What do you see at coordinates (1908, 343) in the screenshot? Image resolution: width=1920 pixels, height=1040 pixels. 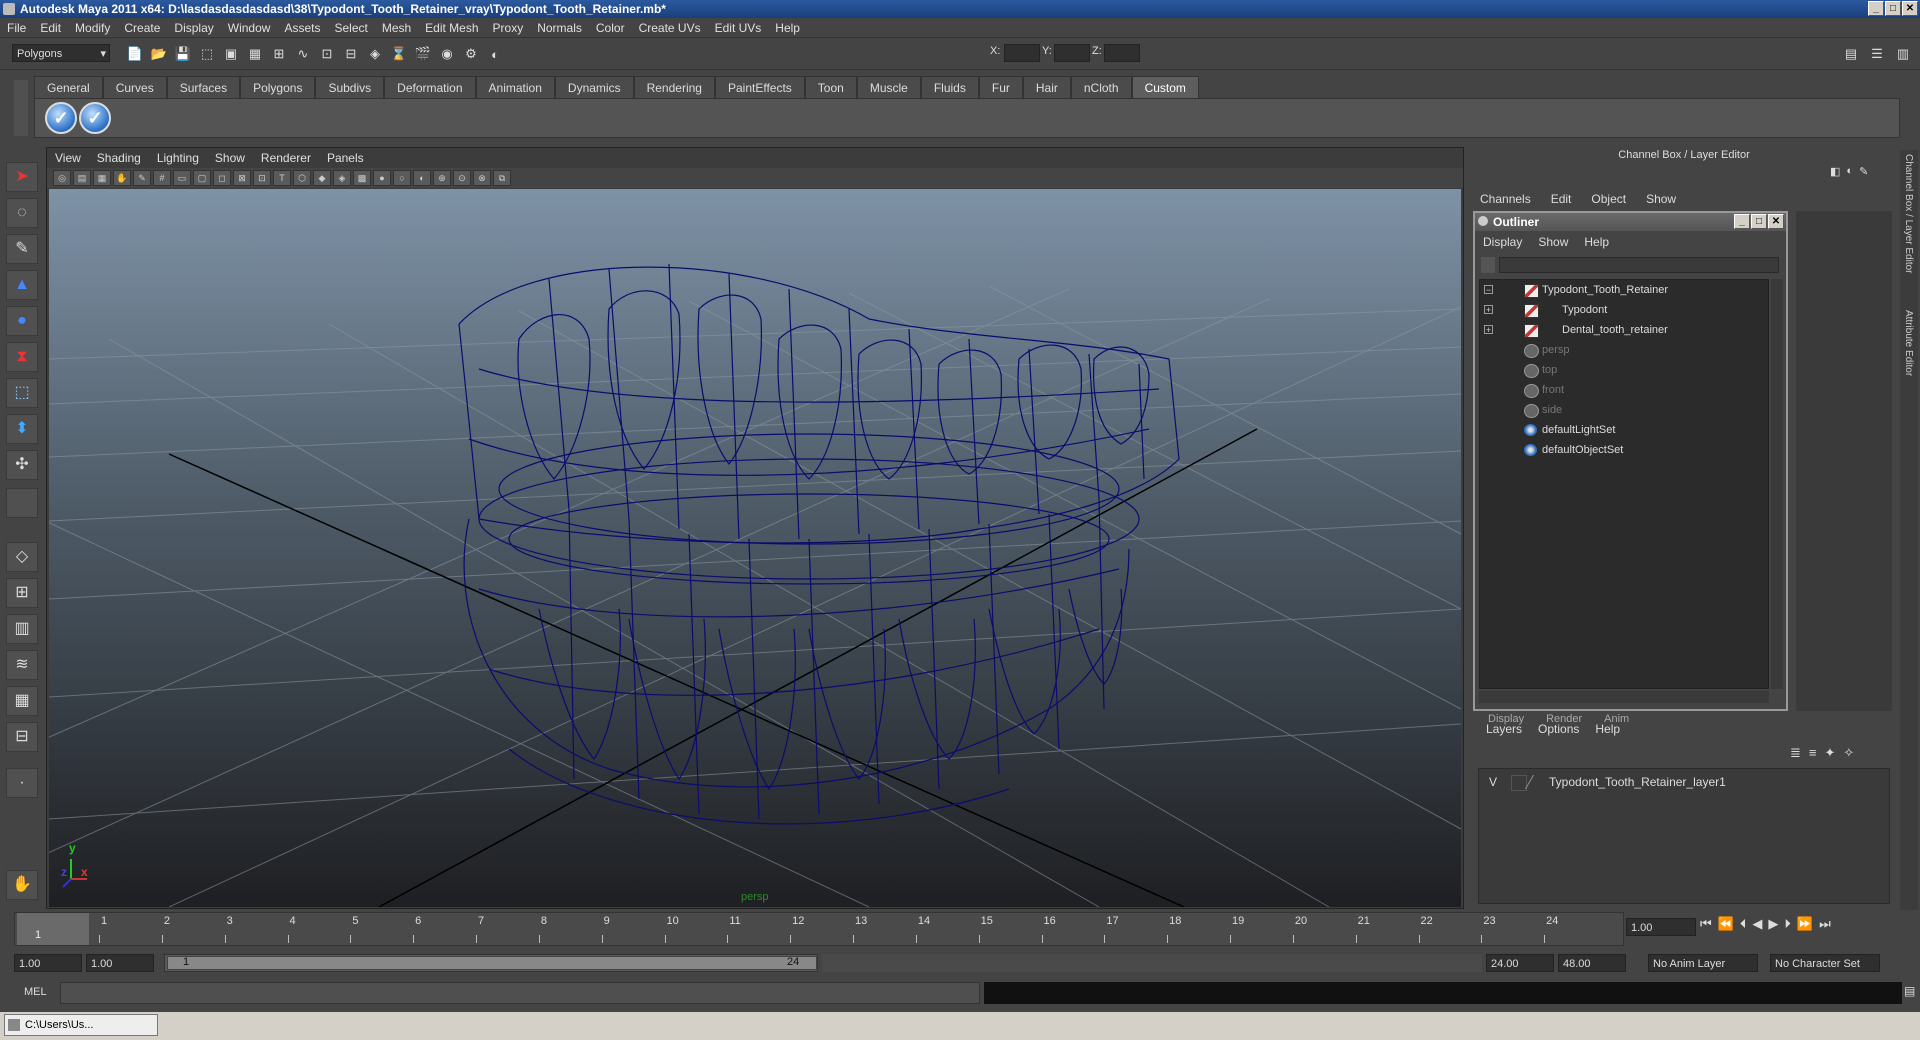 I see `side-tab-attribute-editor: Attribute Editor` at bounding box center [1908, 343].